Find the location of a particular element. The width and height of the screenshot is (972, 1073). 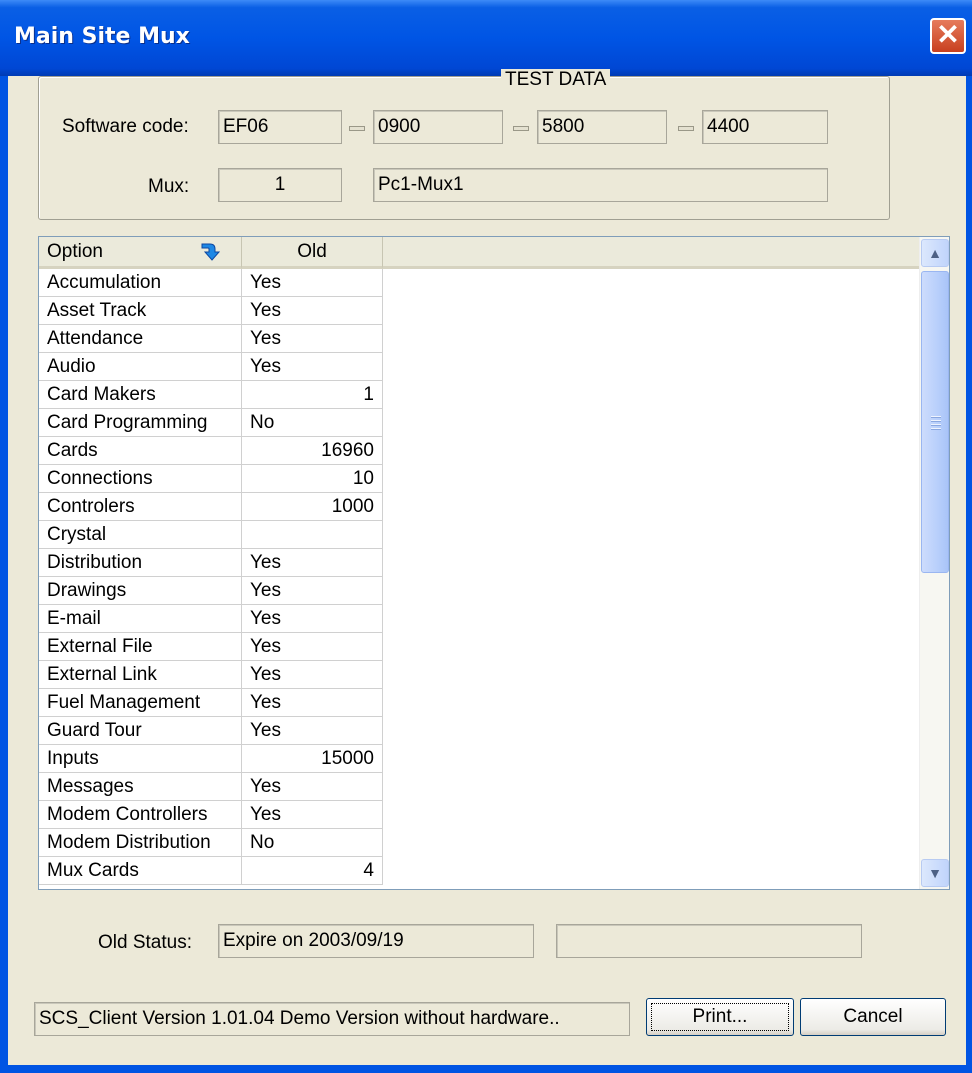

grip-icon is located at coordinates (936, 423).